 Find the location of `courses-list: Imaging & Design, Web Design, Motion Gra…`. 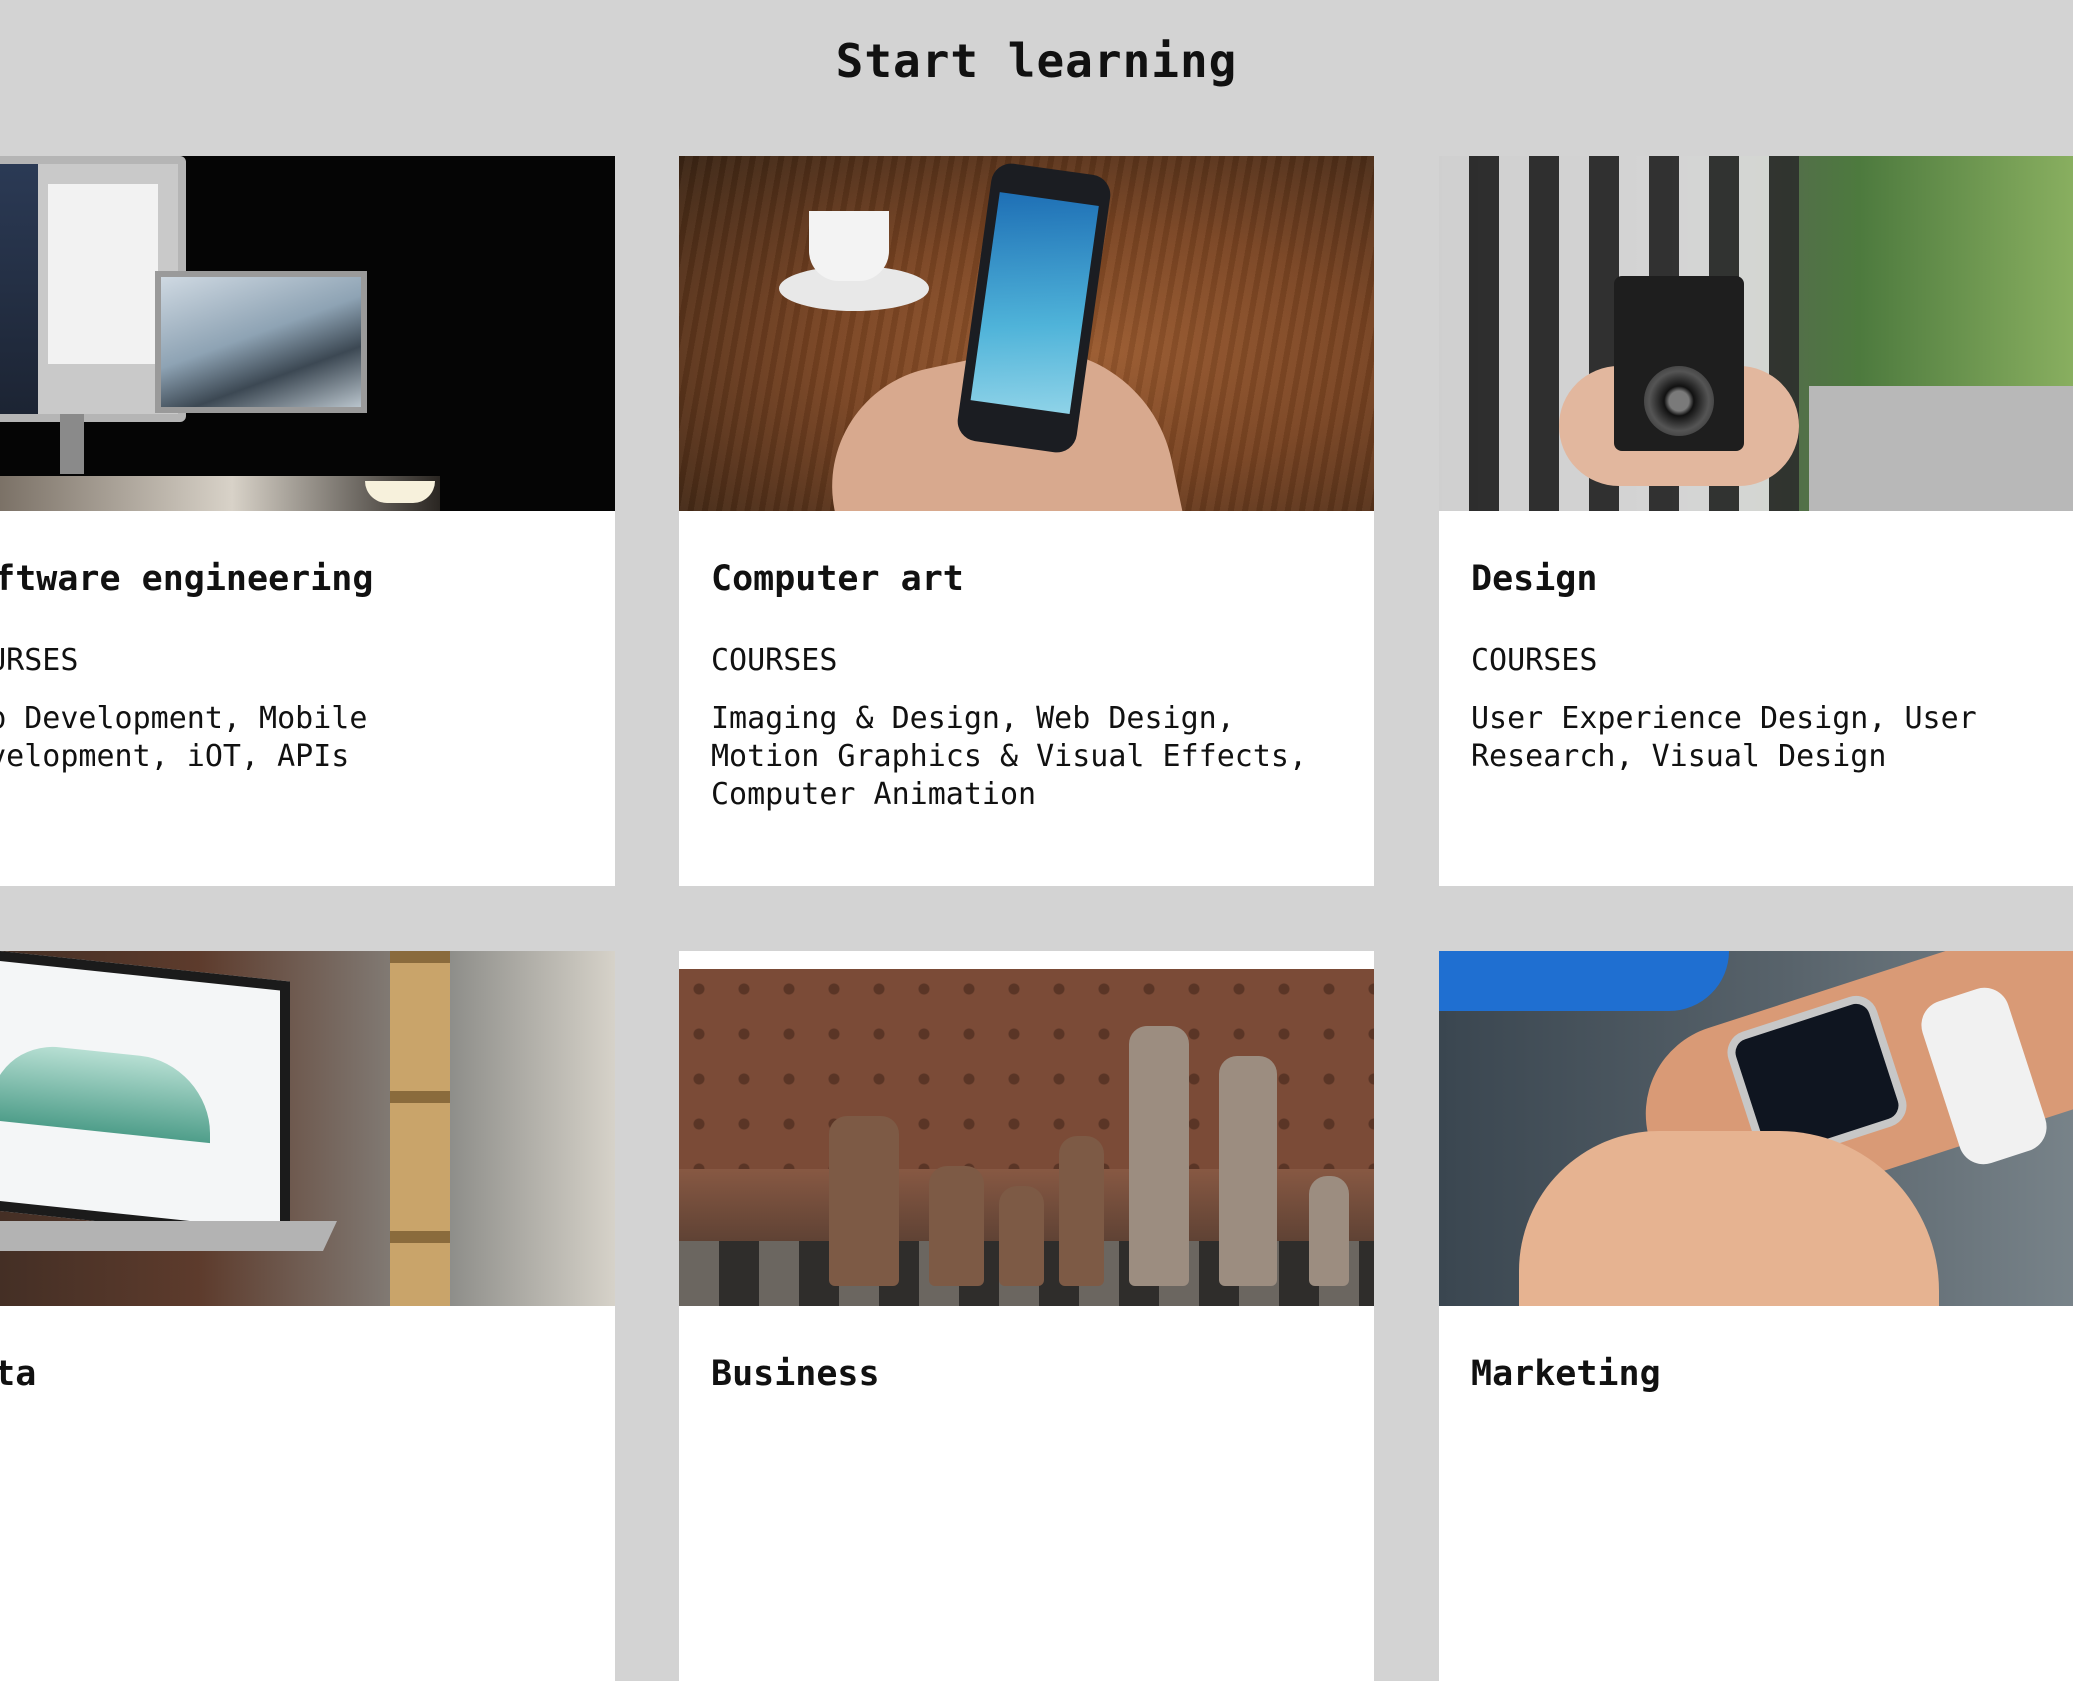

courses-list: Imaging & Design, Web Design, Motion Gra… is located at coordinates (1009, 756).